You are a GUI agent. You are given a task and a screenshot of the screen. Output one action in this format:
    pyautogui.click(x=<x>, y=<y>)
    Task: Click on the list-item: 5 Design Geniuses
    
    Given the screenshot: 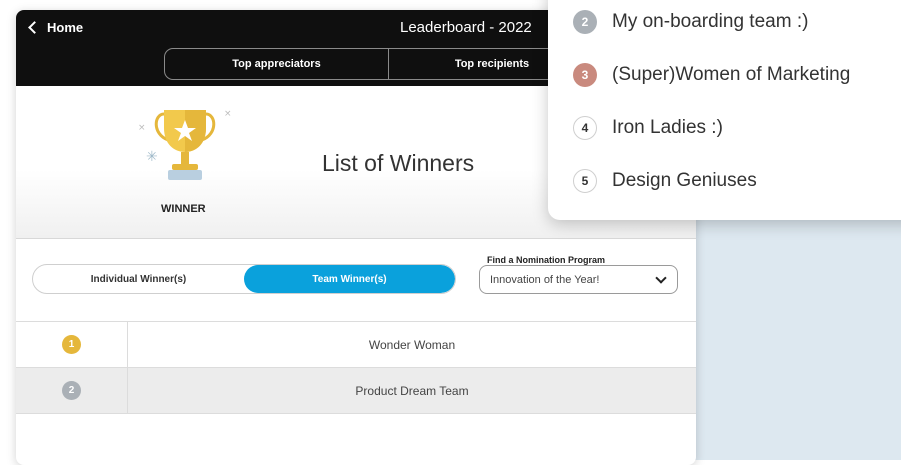 What is the action you would take?
    pyautogui.click(x=665, y=181)
    